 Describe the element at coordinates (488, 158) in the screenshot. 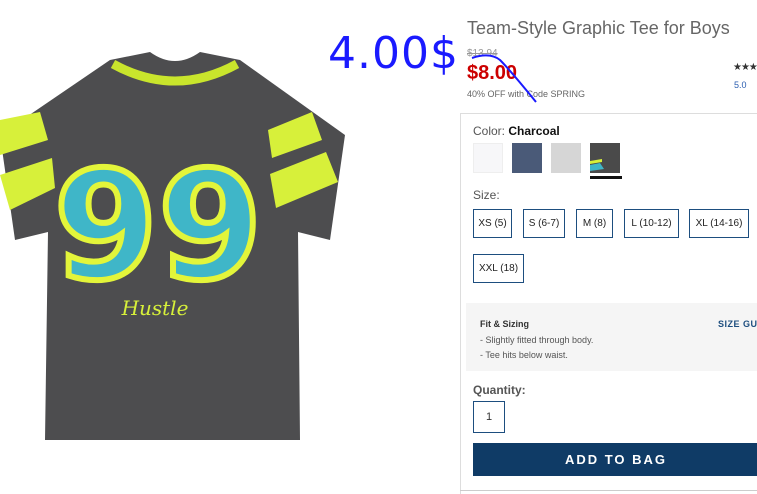

I see `swatch-white` at that location.